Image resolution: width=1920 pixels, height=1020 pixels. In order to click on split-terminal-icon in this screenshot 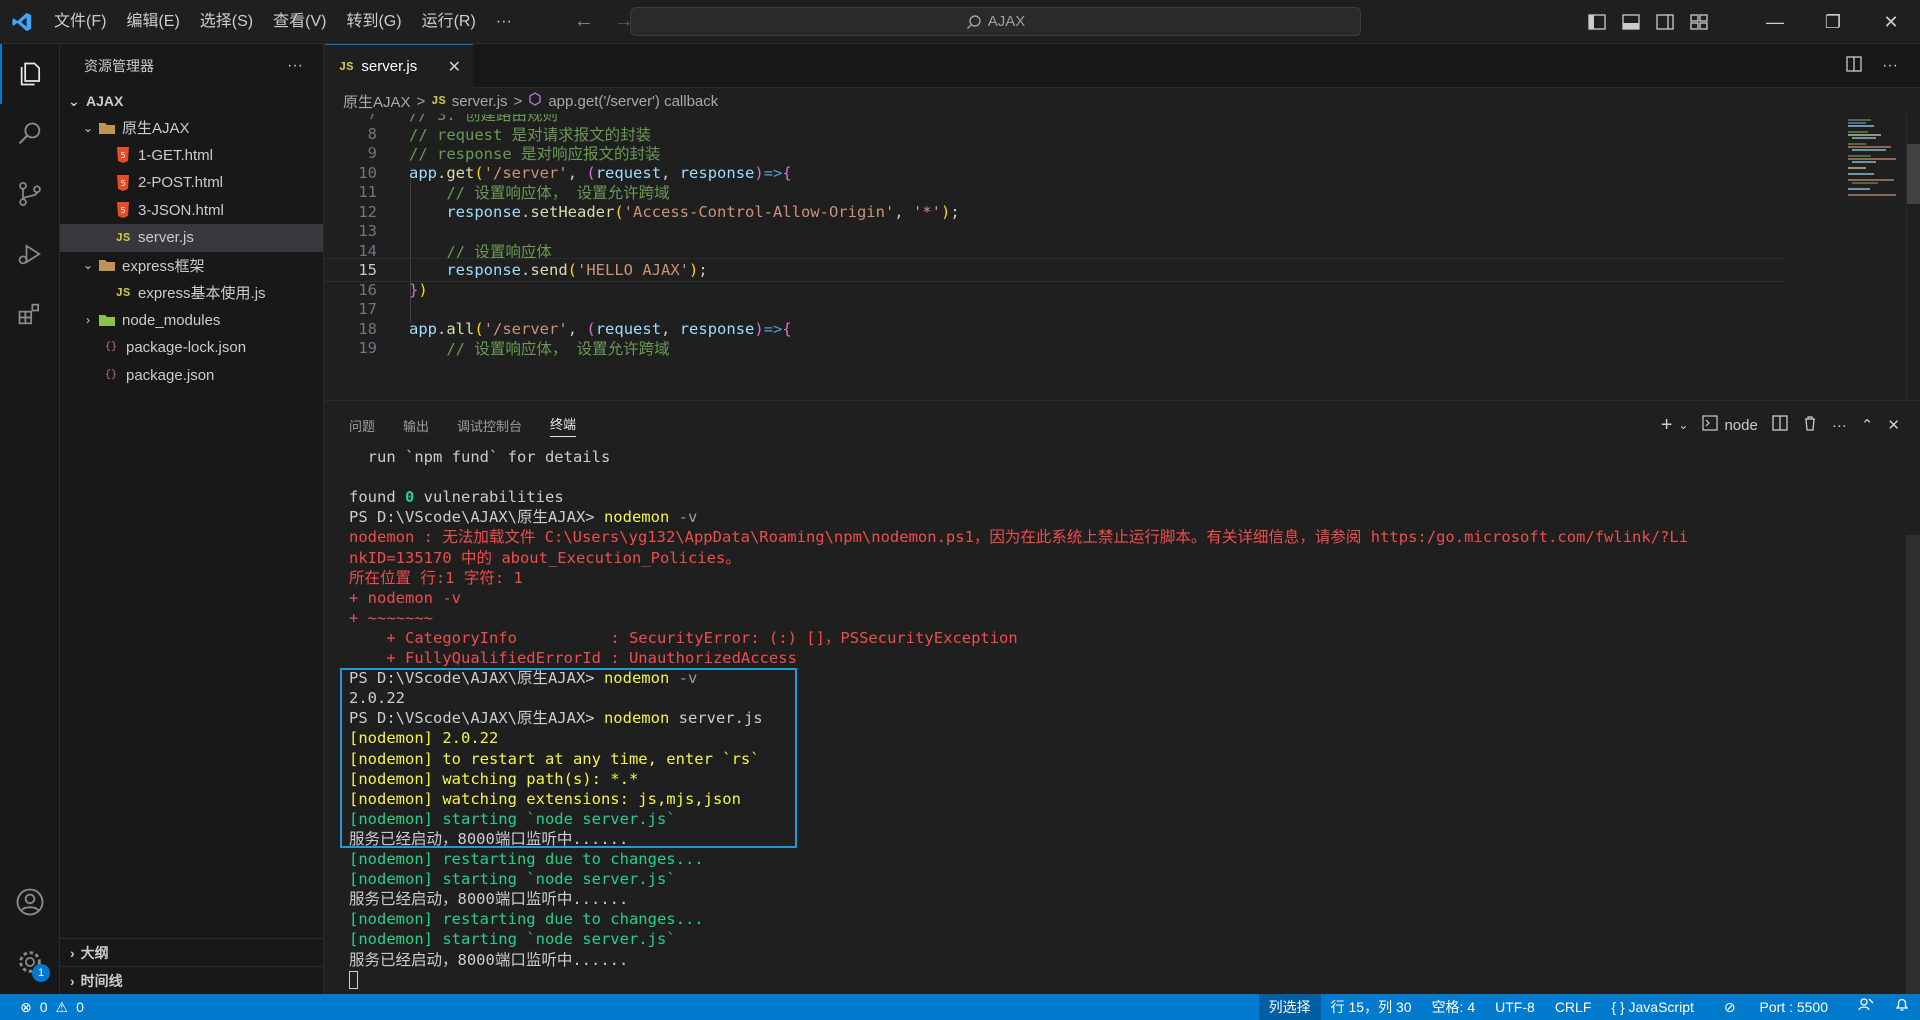, I will do `click(1780, 425)`.